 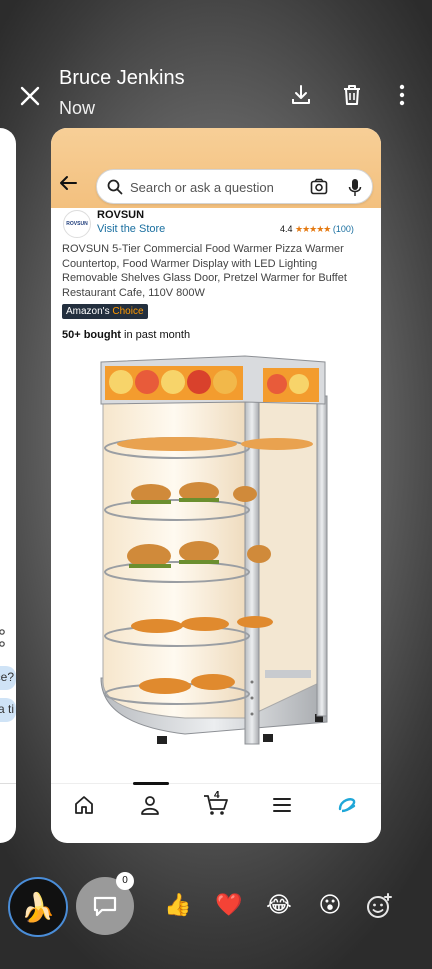 What do you see at coordinates (178, 905) in the screenshot?
I see `thumbs-up-reaction: 👍` at bounding box center [178, 905].